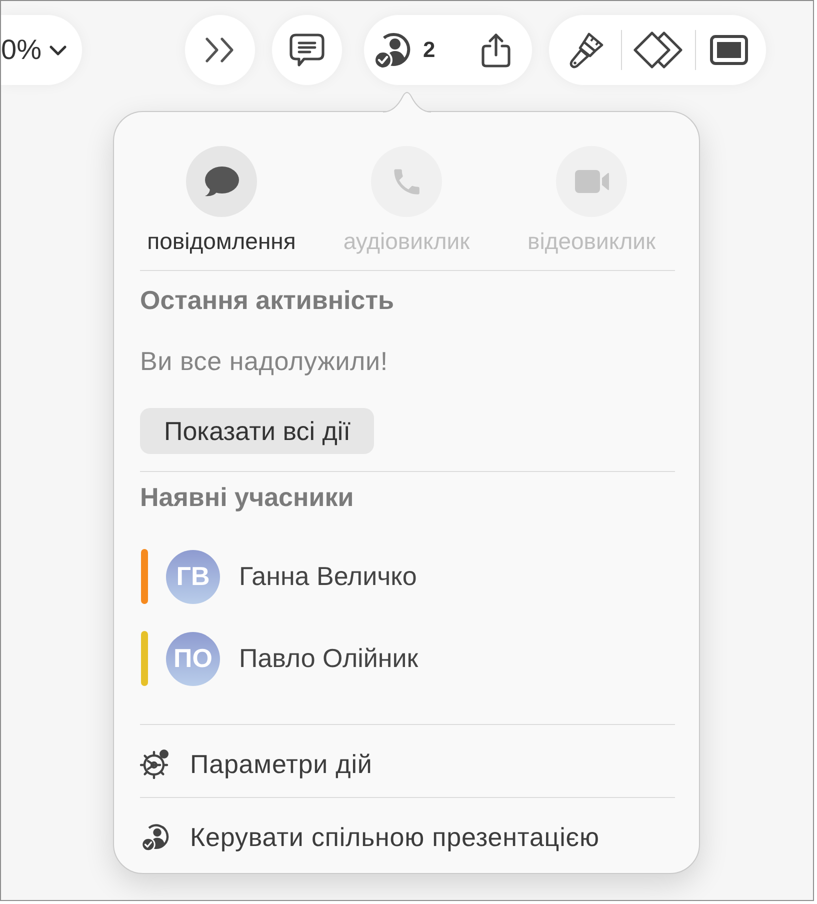 This screenshot has height=904, width=817. I want to click on document-button, so click(729, 50).